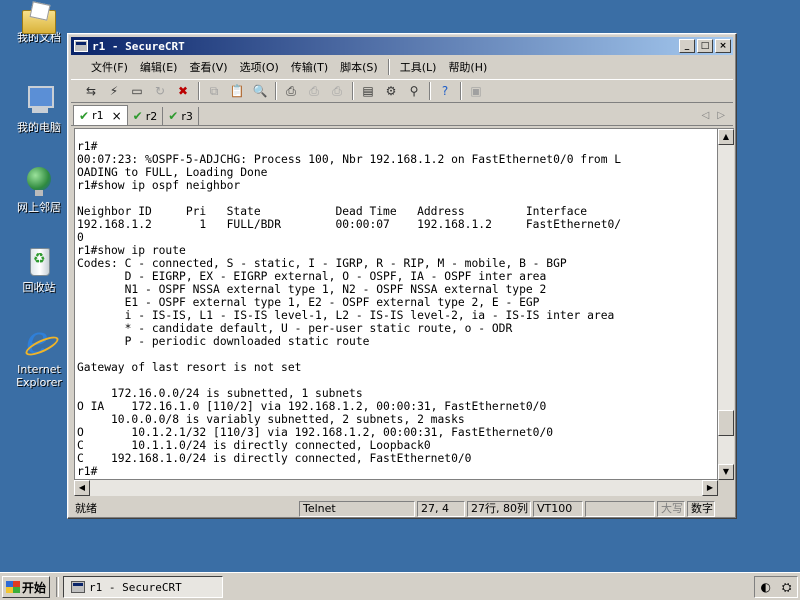 The image size is (800, 600). I want to click on tab-scroll-left-icon: ◁, so click(706, 115).